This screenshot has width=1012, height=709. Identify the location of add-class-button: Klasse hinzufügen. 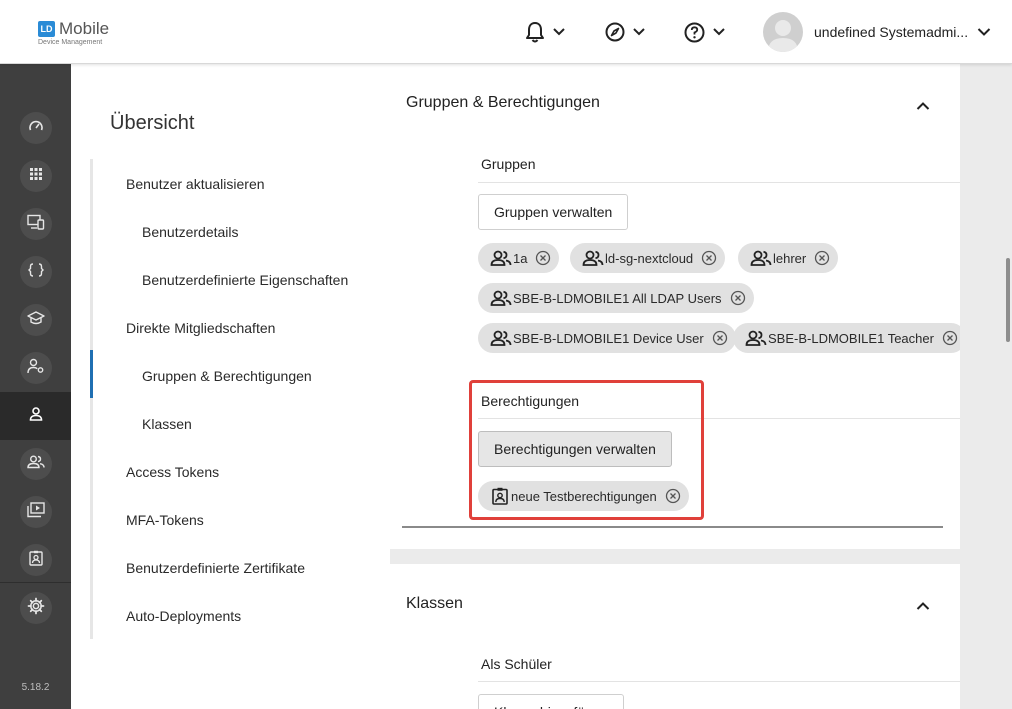
(551, 701).